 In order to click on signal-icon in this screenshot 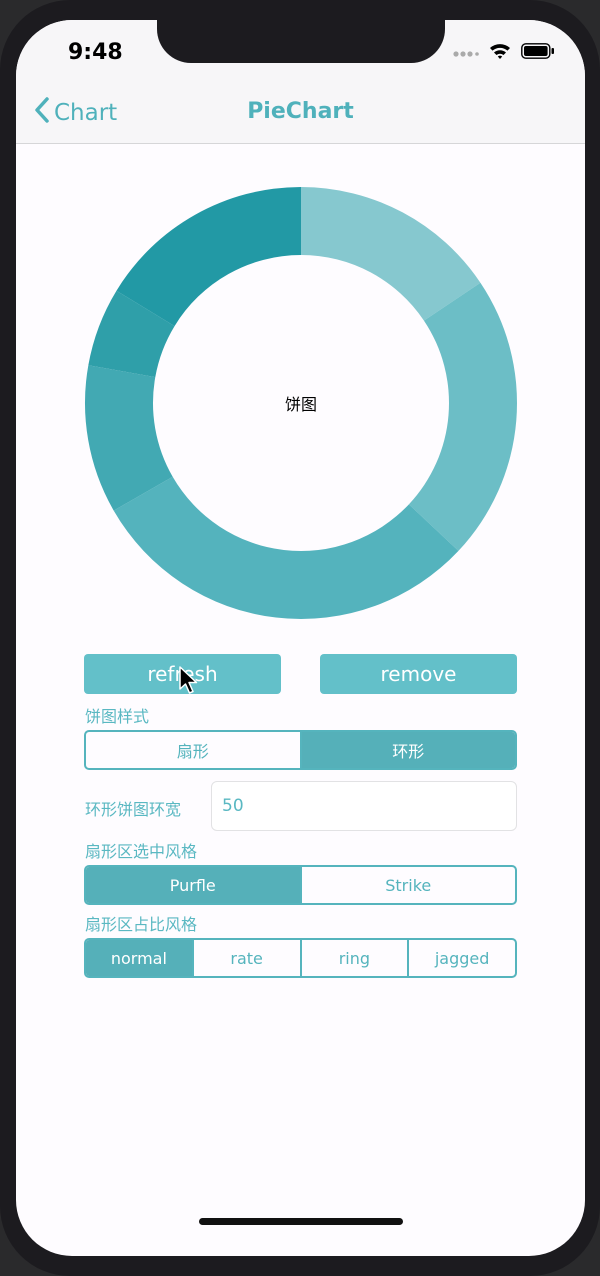, I will do `click(466, 53)`.